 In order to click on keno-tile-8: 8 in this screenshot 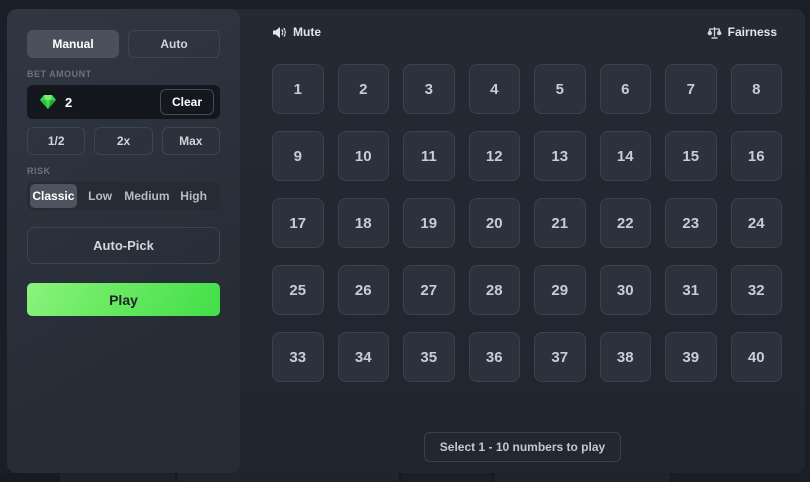, I will do `click(756, 89)`.